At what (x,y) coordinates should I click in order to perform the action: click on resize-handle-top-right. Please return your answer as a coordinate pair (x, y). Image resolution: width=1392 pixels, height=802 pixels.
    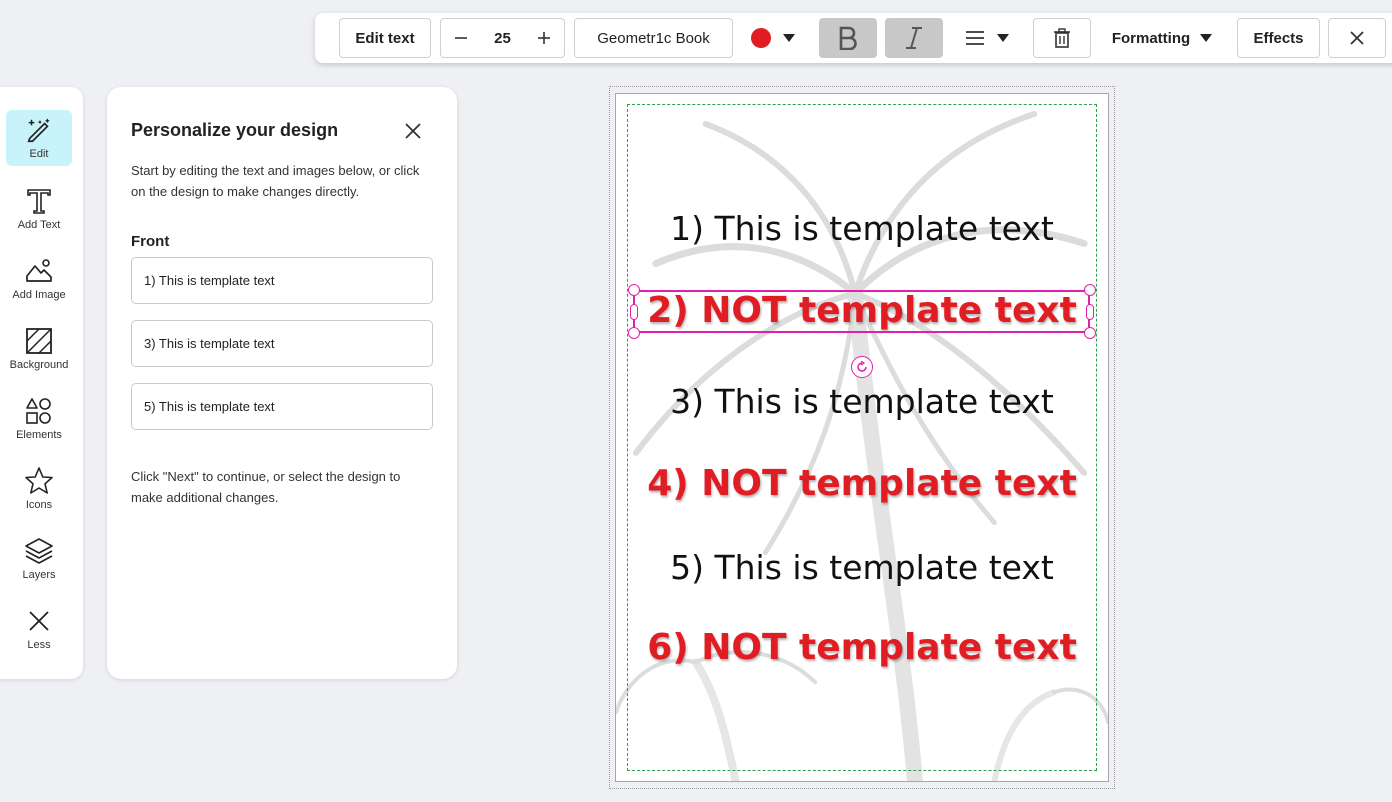
    Looking at the image, I should click on (1090, 290).